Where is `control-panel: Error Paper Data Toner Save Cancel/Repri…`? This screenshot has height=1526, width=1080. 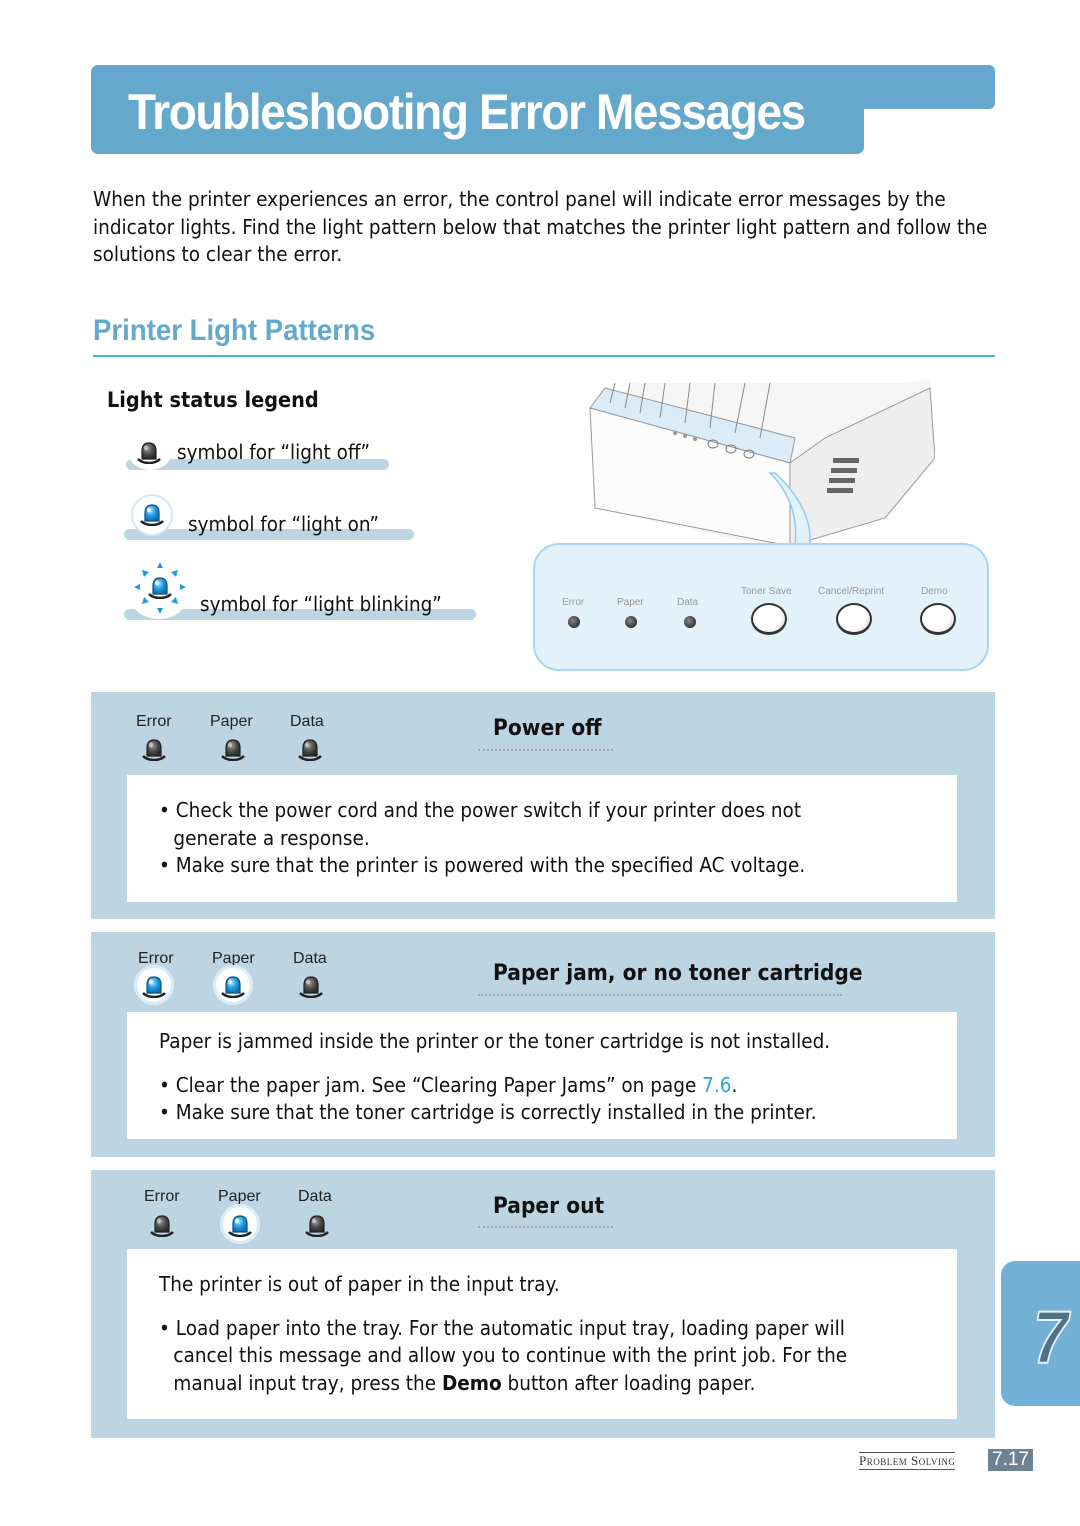
control-panel: Error Paper Data Toner Save Cancel/Repri… is located at coordinates (761, 607).